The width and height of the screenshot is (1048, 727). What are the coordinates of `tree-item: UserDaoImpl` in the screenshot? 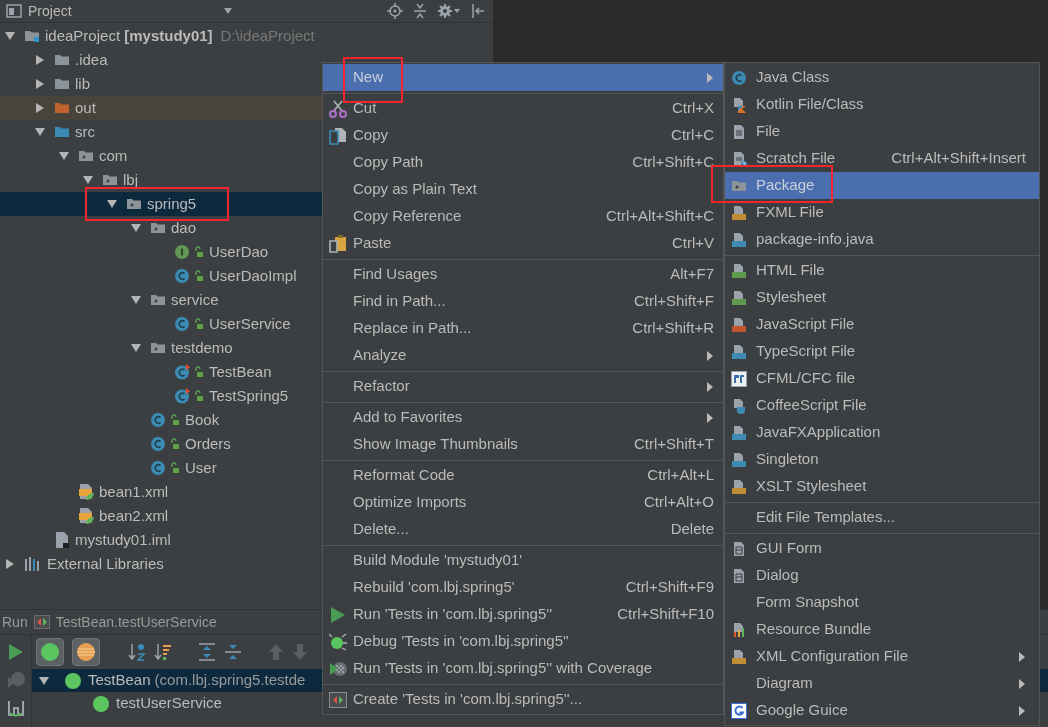 It's located at (253, 276).